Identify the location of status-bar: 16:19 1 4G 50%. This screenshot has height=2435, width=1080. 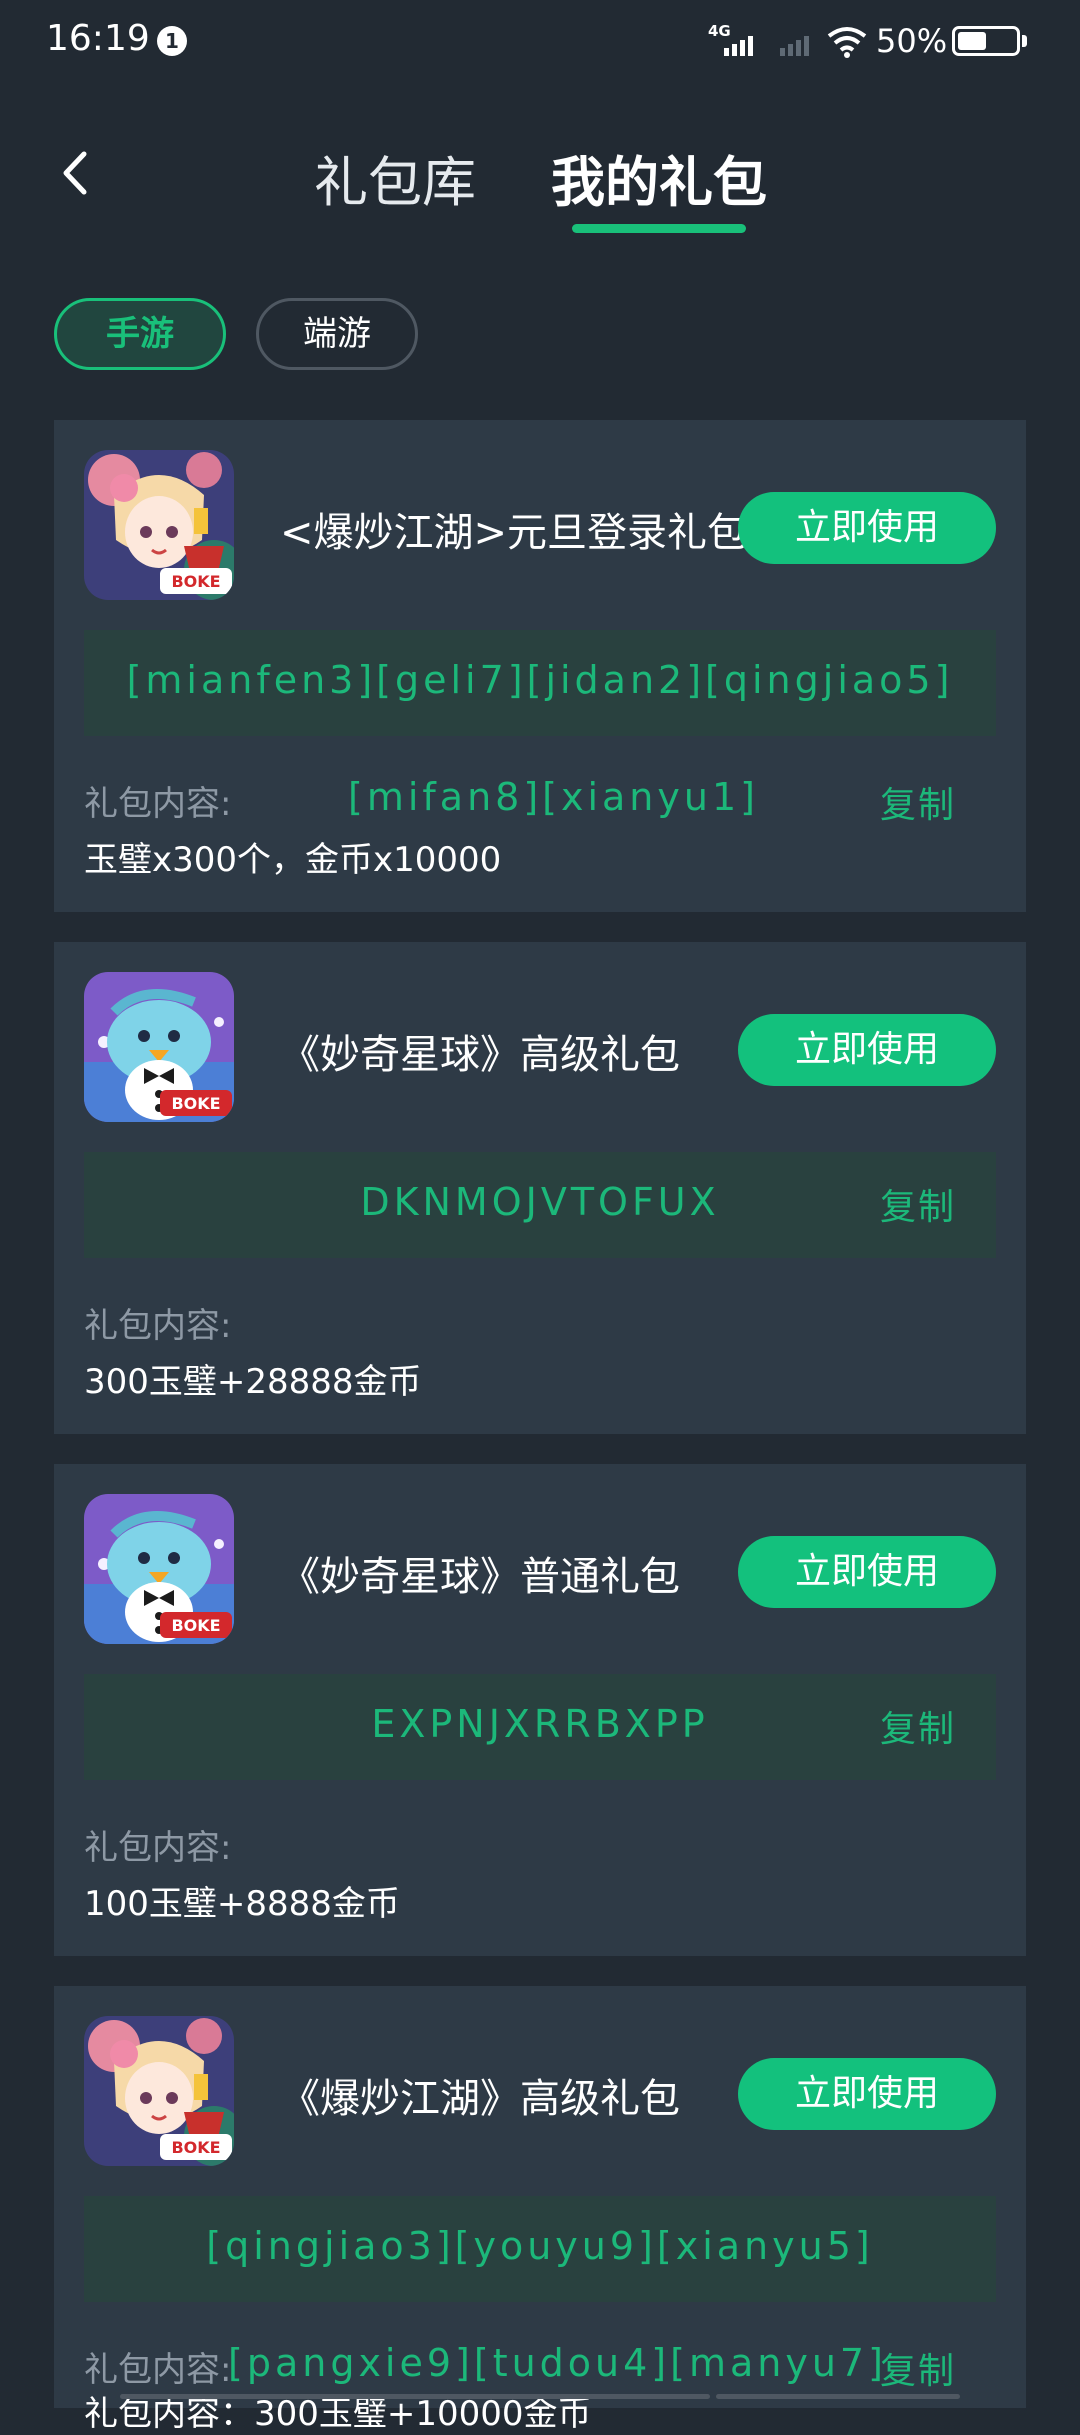
(540, 42).